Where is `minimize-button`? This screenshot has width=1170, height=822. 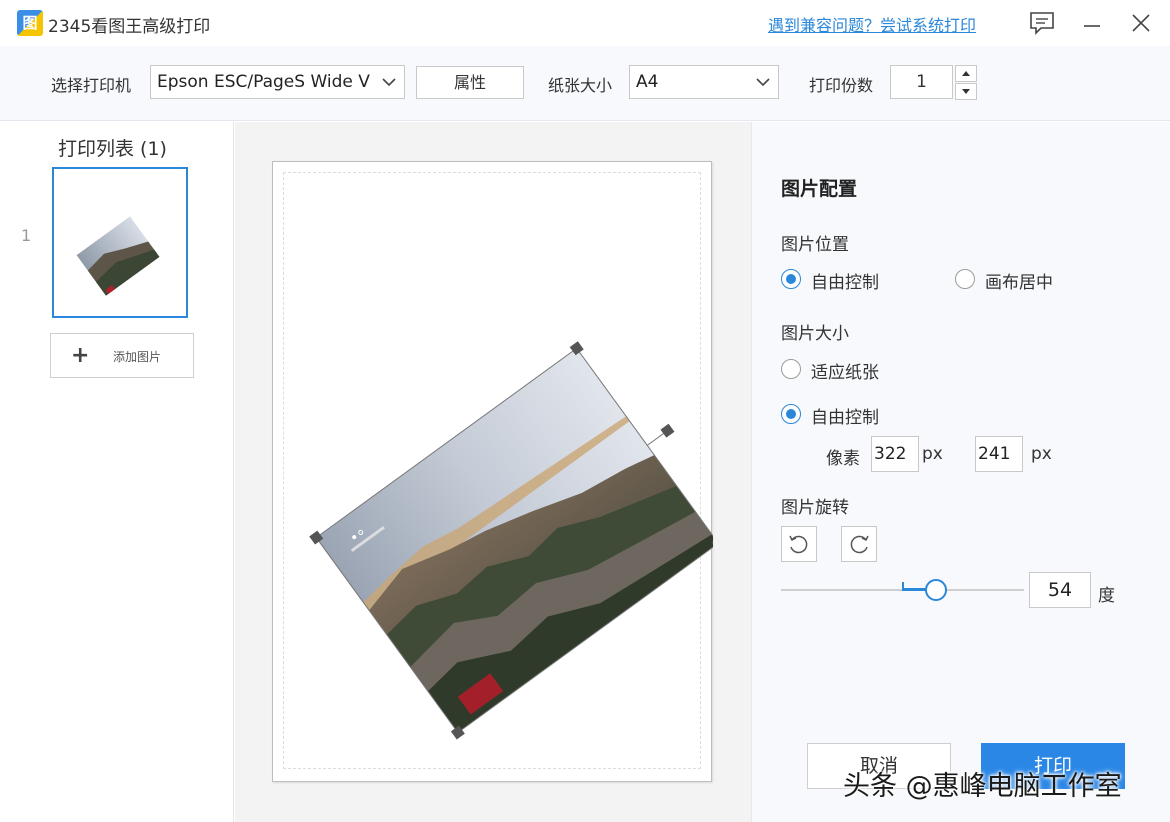
minimize-button is located at coordinates (1092, 23).